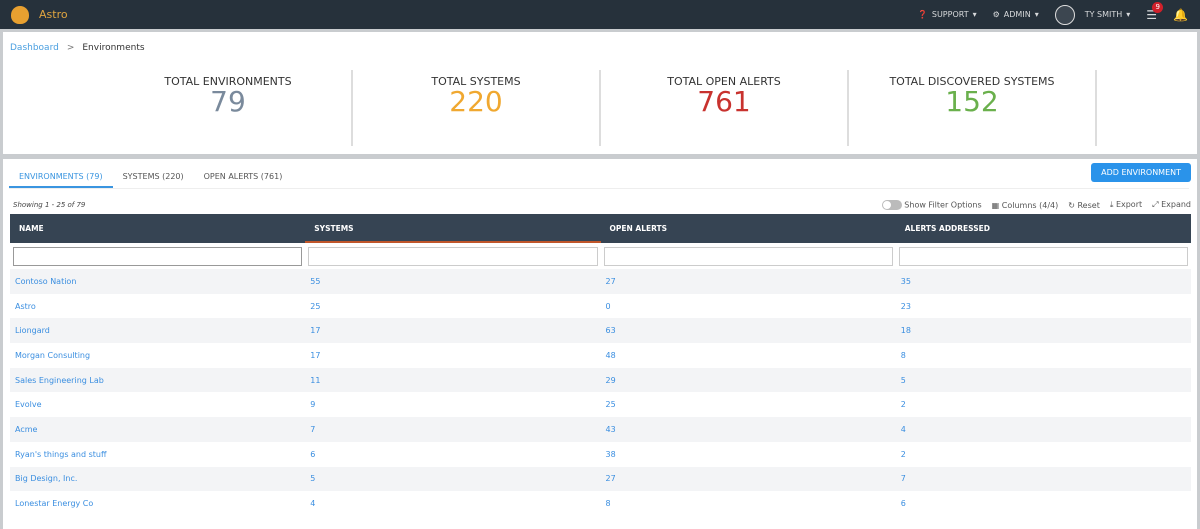 This screenshot has width=1200, height=529. I want to click on cell-alerts-addressed: 6, so click(1043, 503).